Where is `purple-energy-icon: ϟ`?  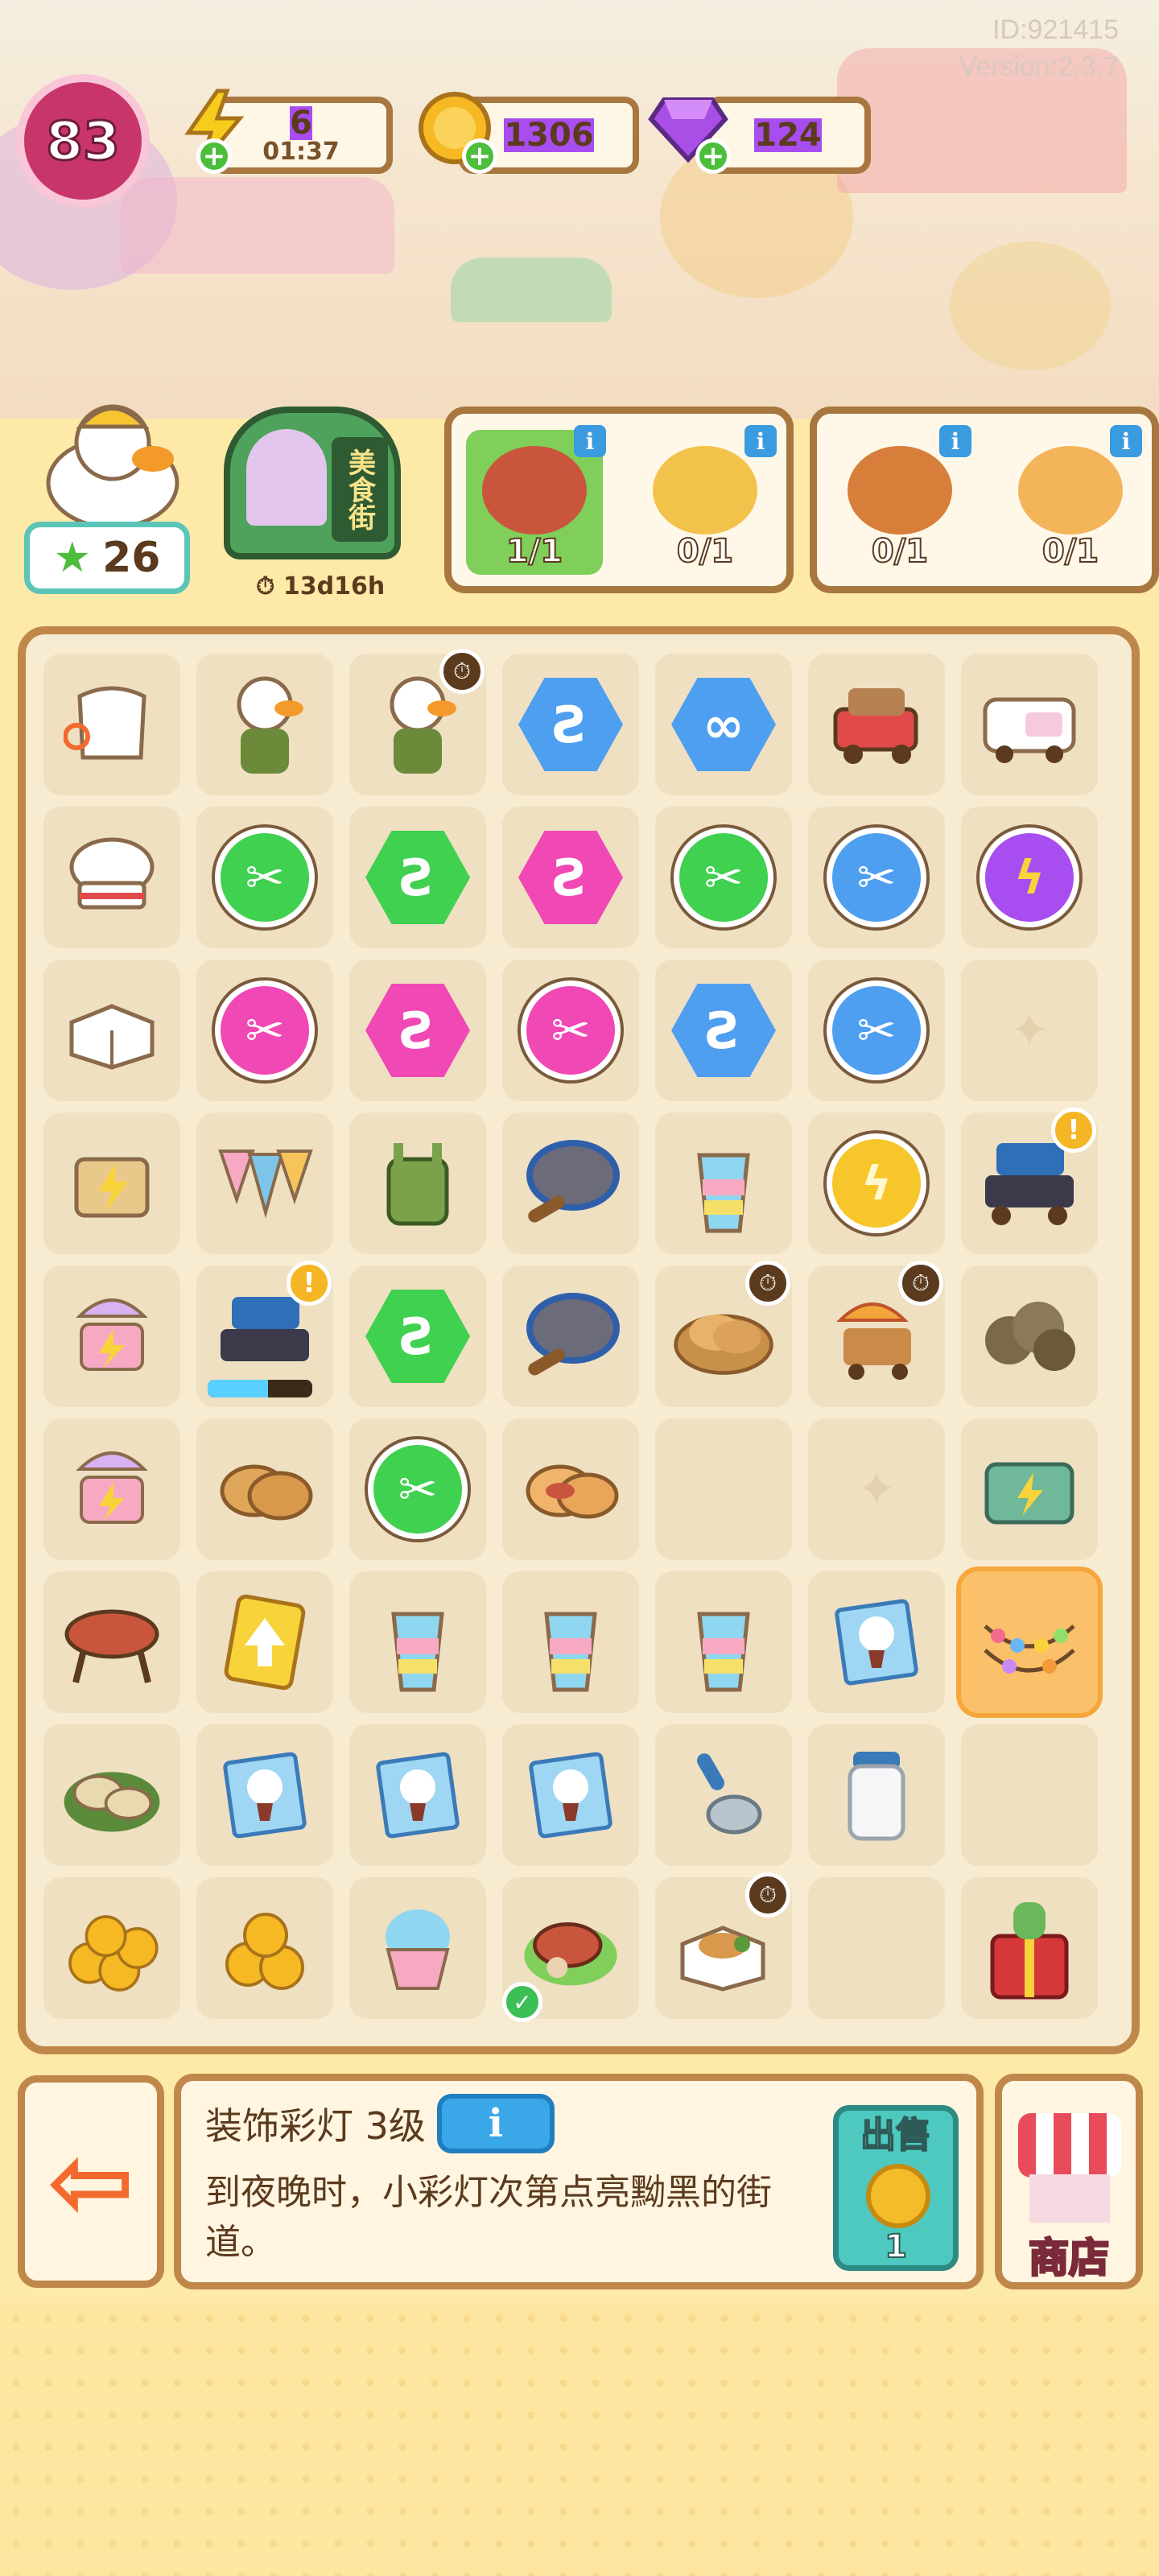 purple-energy-icon: ϟ is located at coordinates (1029, 877).